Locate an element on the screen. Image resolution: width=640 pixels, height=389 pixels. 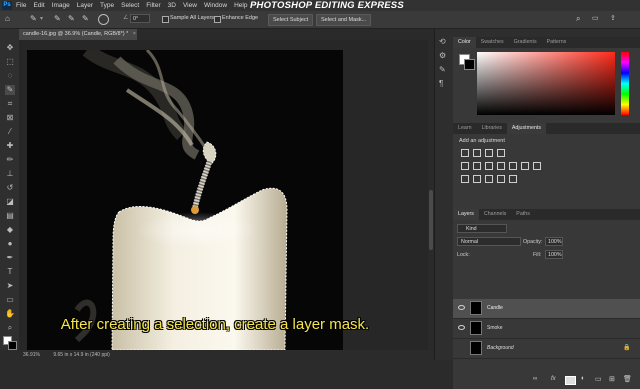
brush-size-icon is located at coordinates (103, 19).